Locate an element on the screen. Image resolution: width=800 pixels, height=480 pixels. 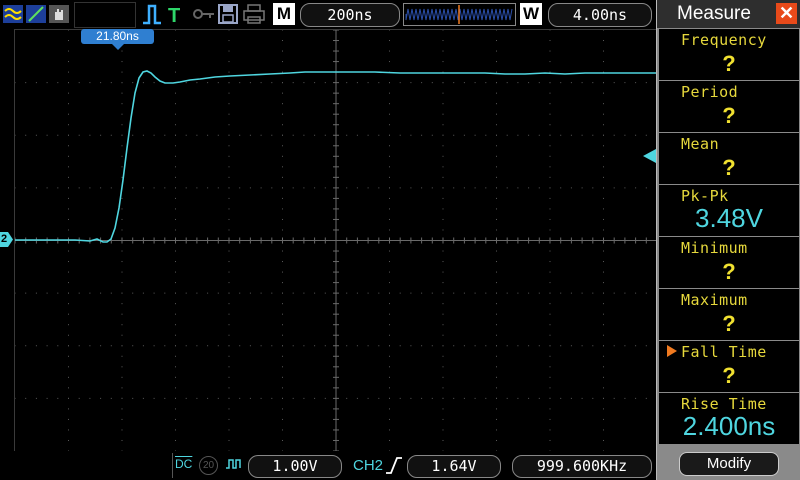
measure-item-maximum: Maximum ? is located at coordinates (729, 314).